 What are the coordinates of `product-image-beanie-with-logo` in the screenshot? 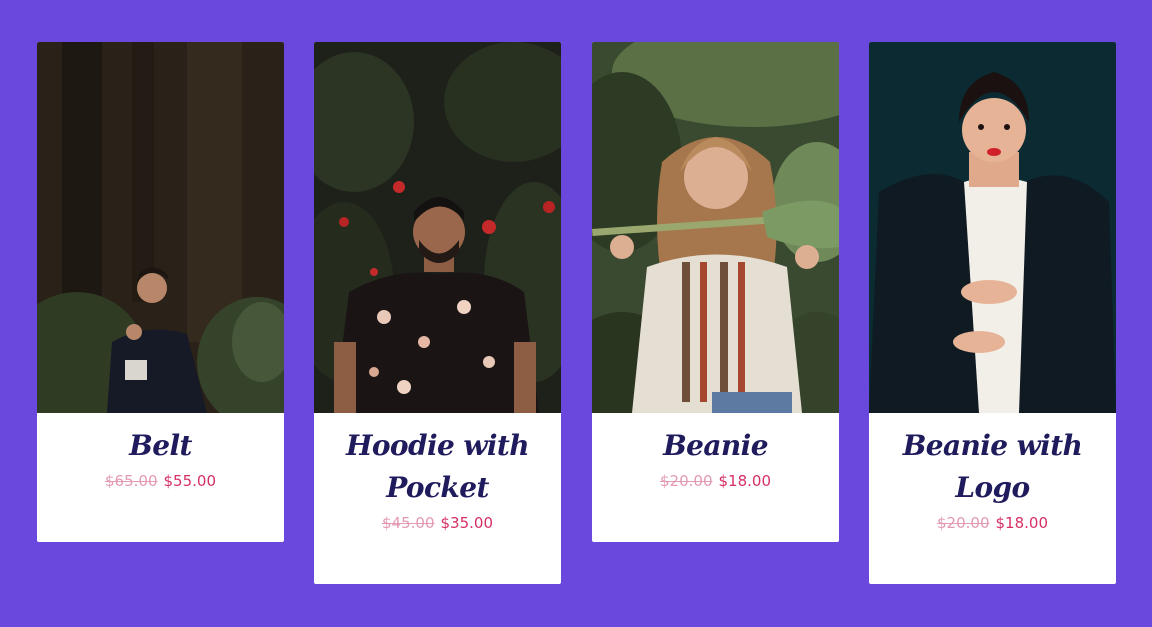 It's located at (992, 227).